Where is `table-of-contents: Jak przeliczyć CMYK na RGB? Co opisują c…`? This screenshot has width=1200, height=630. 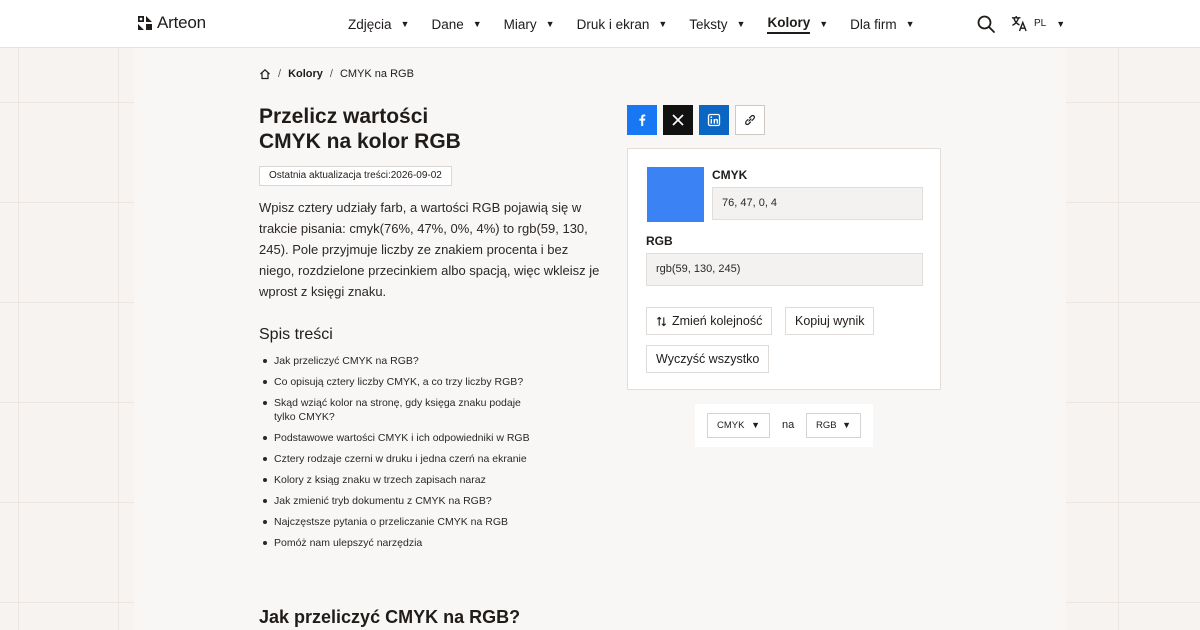 table-of-contents: Jak przeliczyć CMYK na RGB? Co opisują c… is located at coordinates (413, 455).